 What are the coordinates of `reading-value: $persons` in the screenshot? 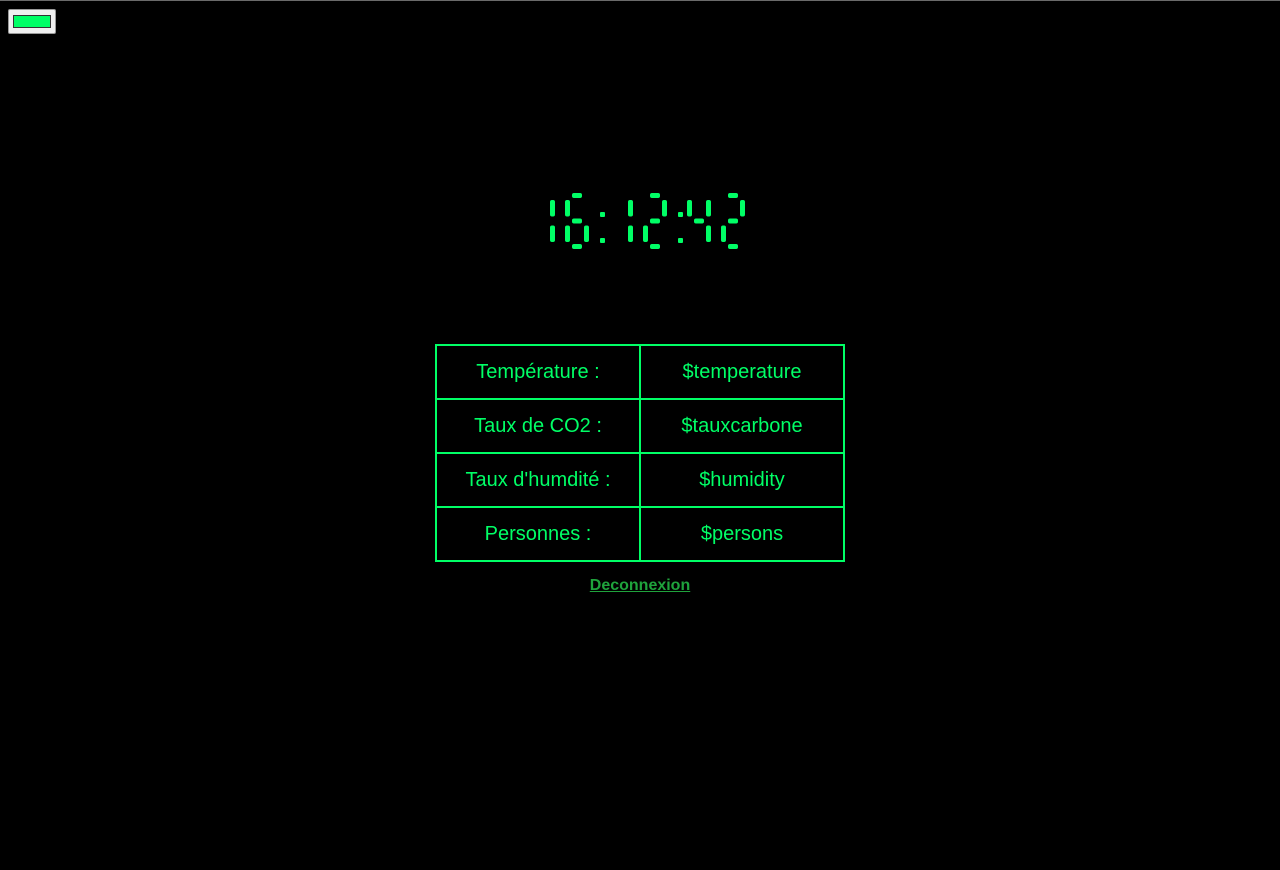 It's located at (742, 534).